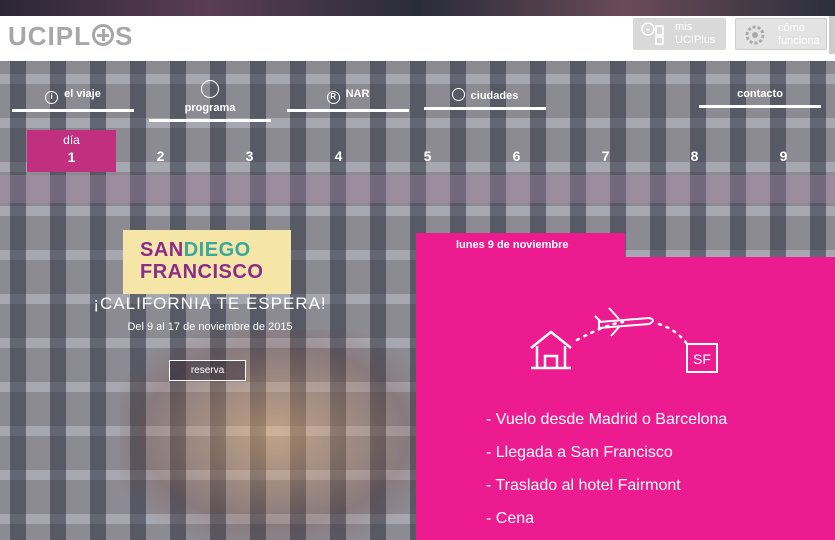 Image resolution: width=835 pixels, height=540 pixels. Describe the element at coordinates (71, 140) in the screenshot. I see `day-label: día` at that location.